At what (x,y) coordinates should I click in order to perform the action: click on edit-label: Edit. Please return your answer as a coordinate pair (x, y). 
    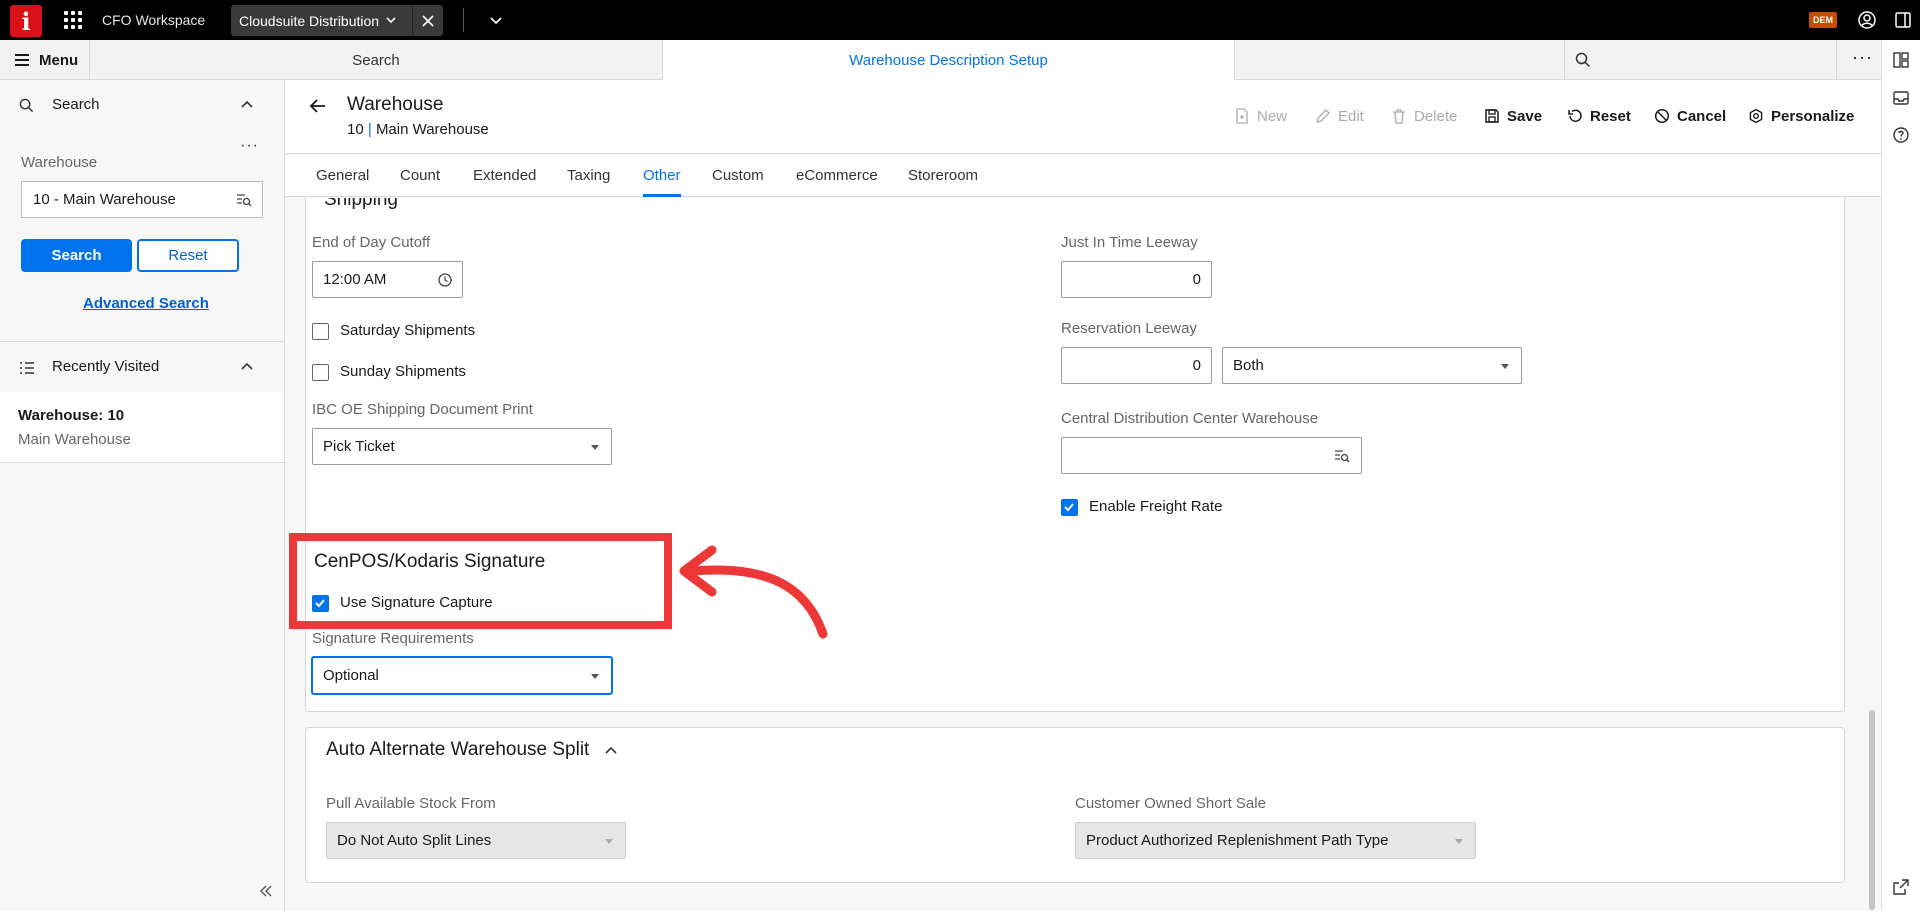
    Looking at the image, I should click on (1351, 116).